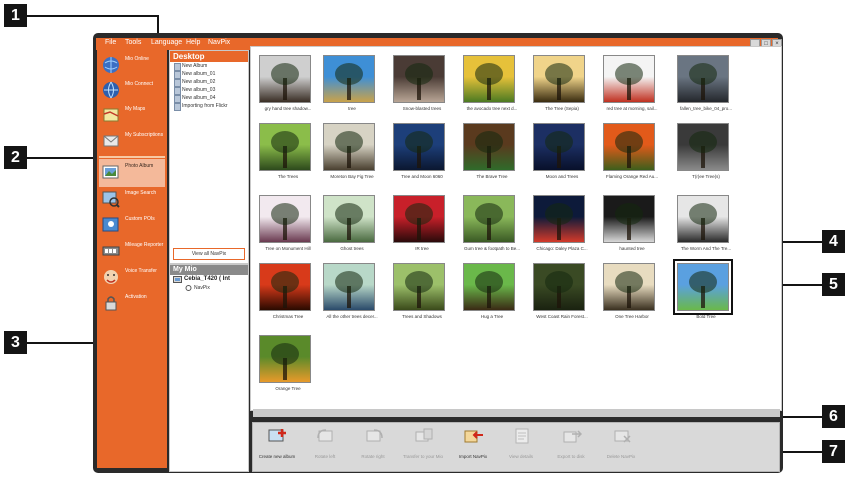 Image resolution: width=854 pixels, height=482 pixels. Describe the element at coordinates (622, 436) in the screenshot. I see `delete-navpix-icon` at that location.